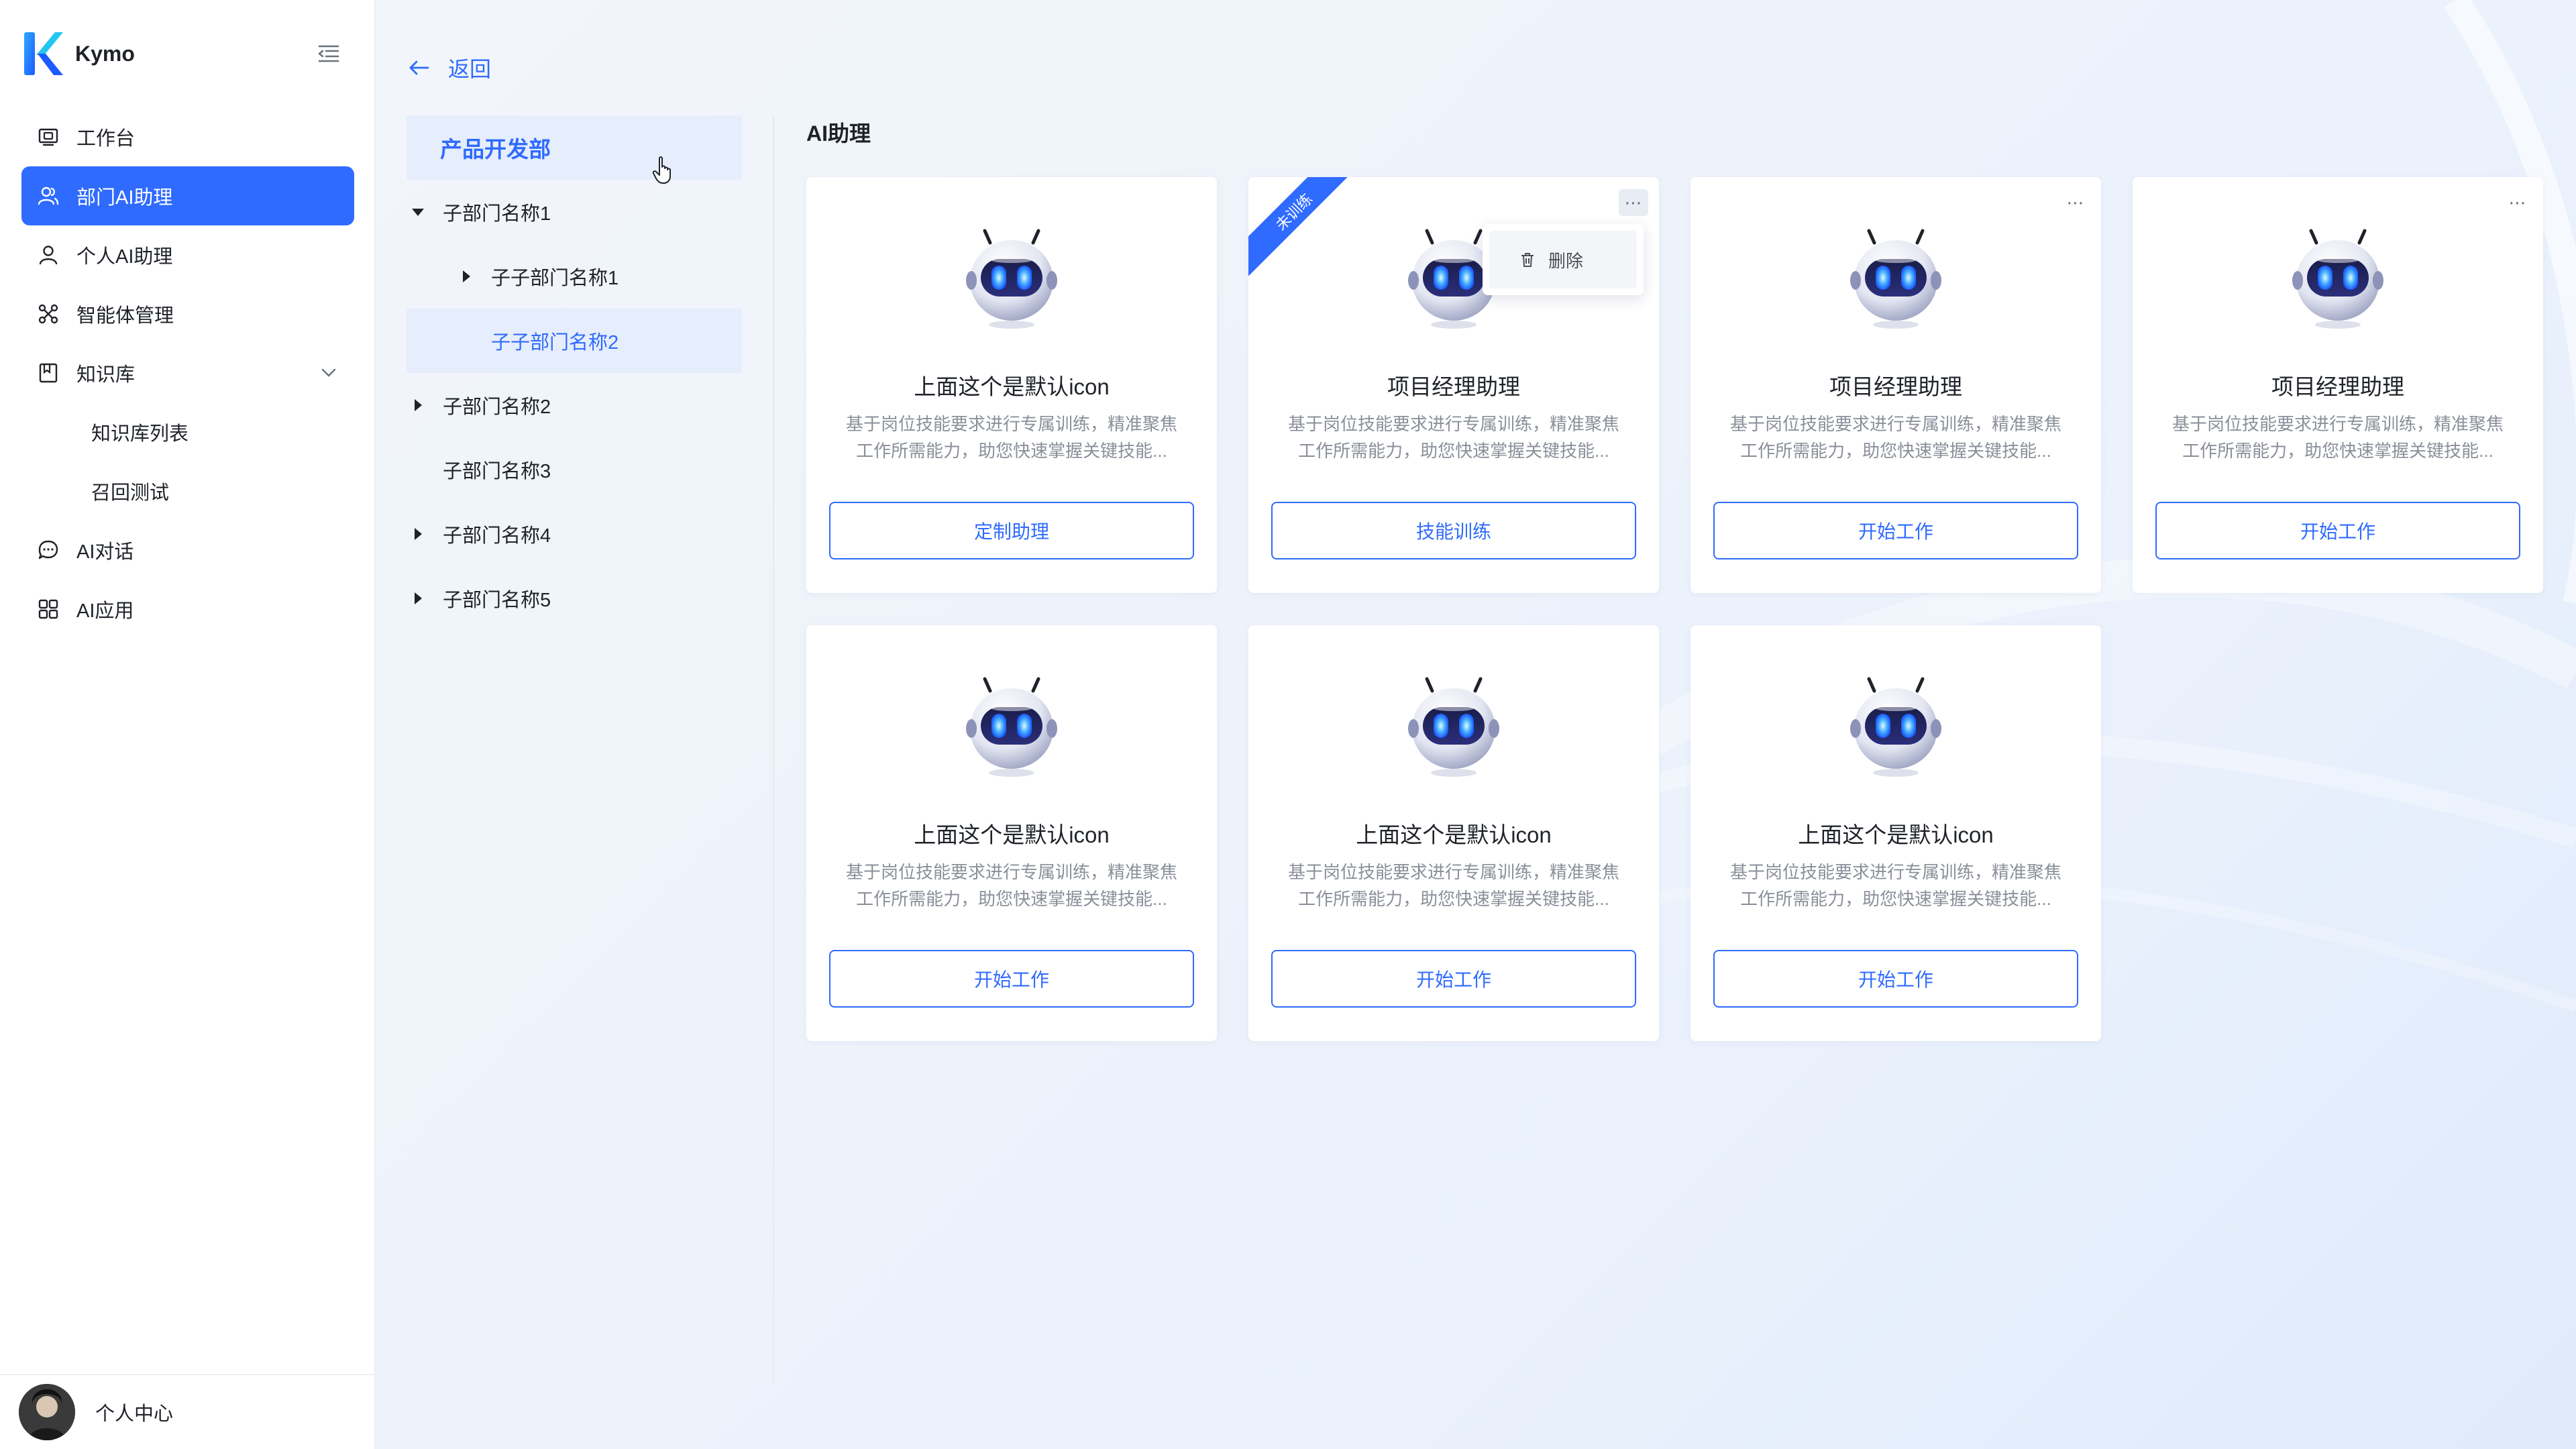 The width and height of the screenshot is (2576, 1449). What do you see at coordinates (574, 405) in the screenshot?
I see `dept-tree-item: 子部门名称2` at bounding box center [574, 405].